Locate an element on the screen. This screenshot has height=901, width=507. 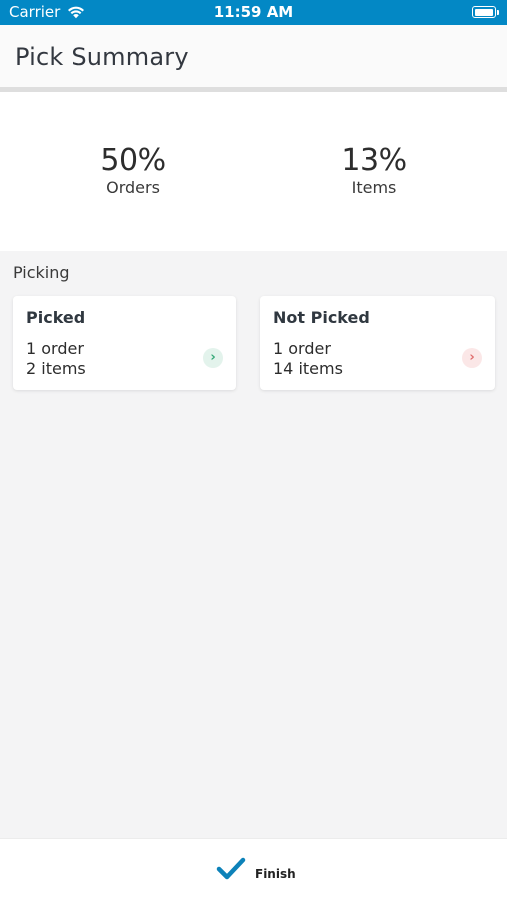
picking-section-label: Picking is located at coordinates (41, 272).